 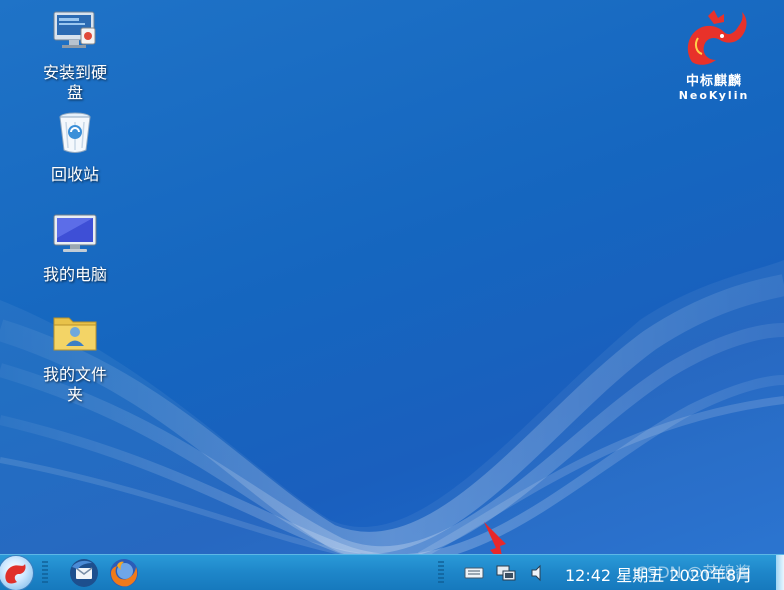 What do you see at coordinates (538, 573) in the screenshot?
I see `volume-icon` at bounding box center [538, 573].